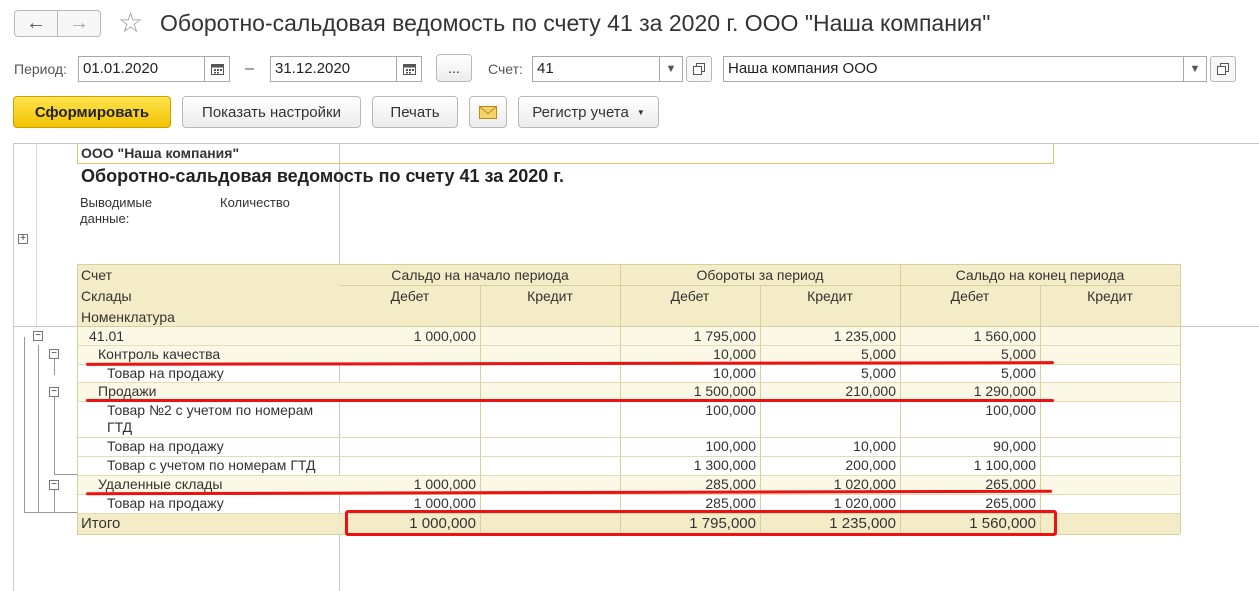 The height and width of the screenshot is (591, 1259). I want to click on row-name: Товар с учетом по номерам ГТД, so click(211, 465).